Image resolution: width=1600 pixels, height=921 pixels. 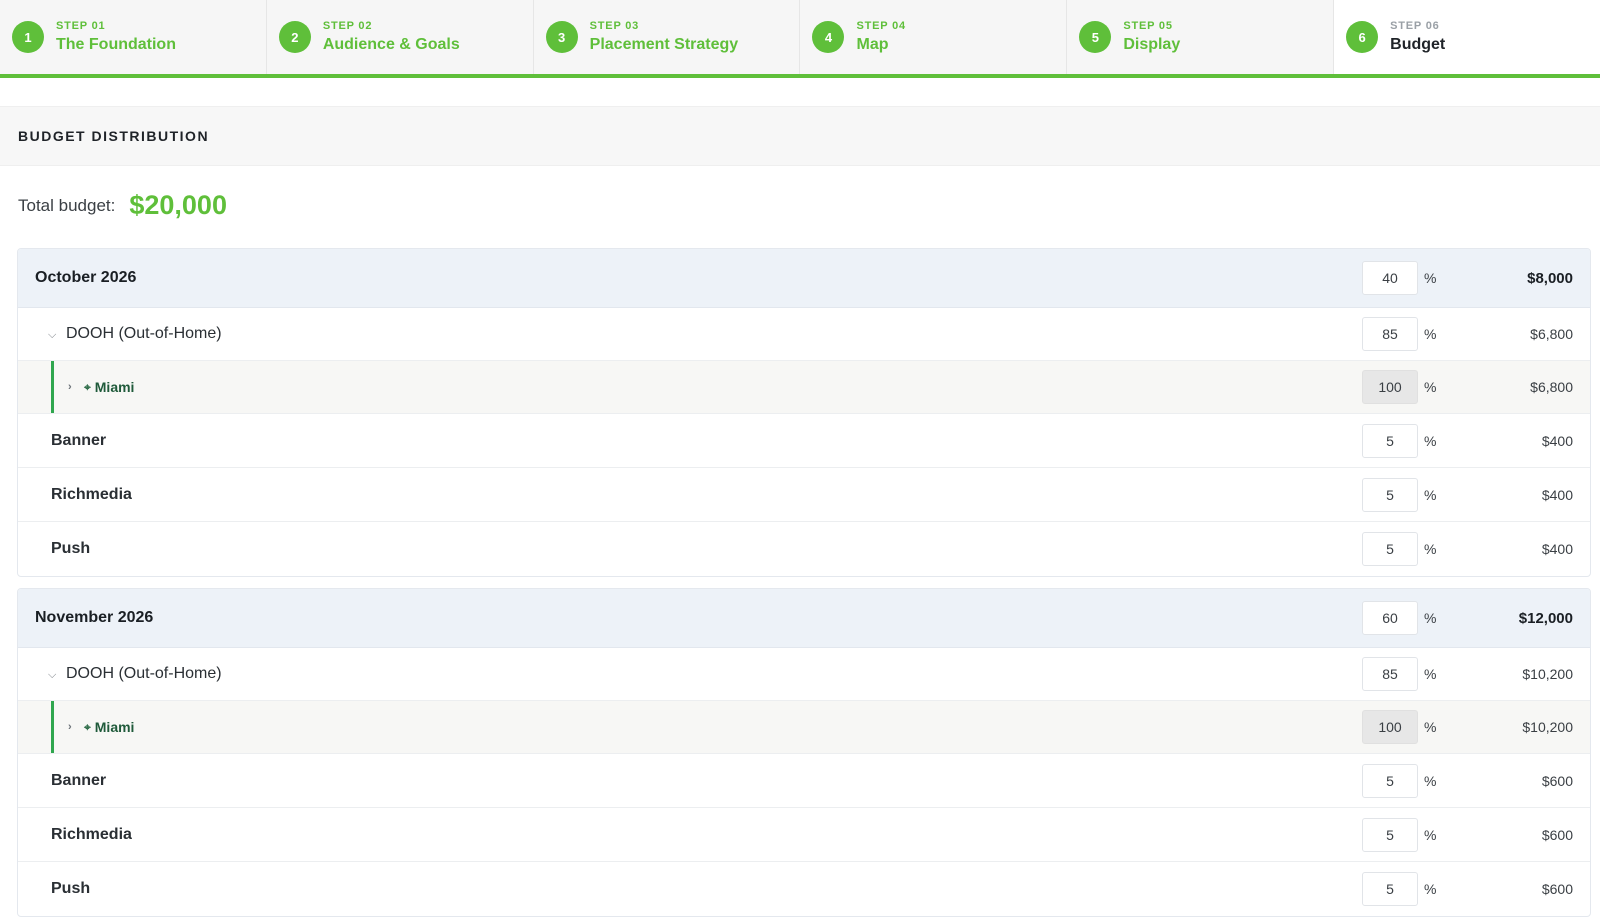 I want to click on step-kicker: STEP 05, so click(x=1148, y=26).